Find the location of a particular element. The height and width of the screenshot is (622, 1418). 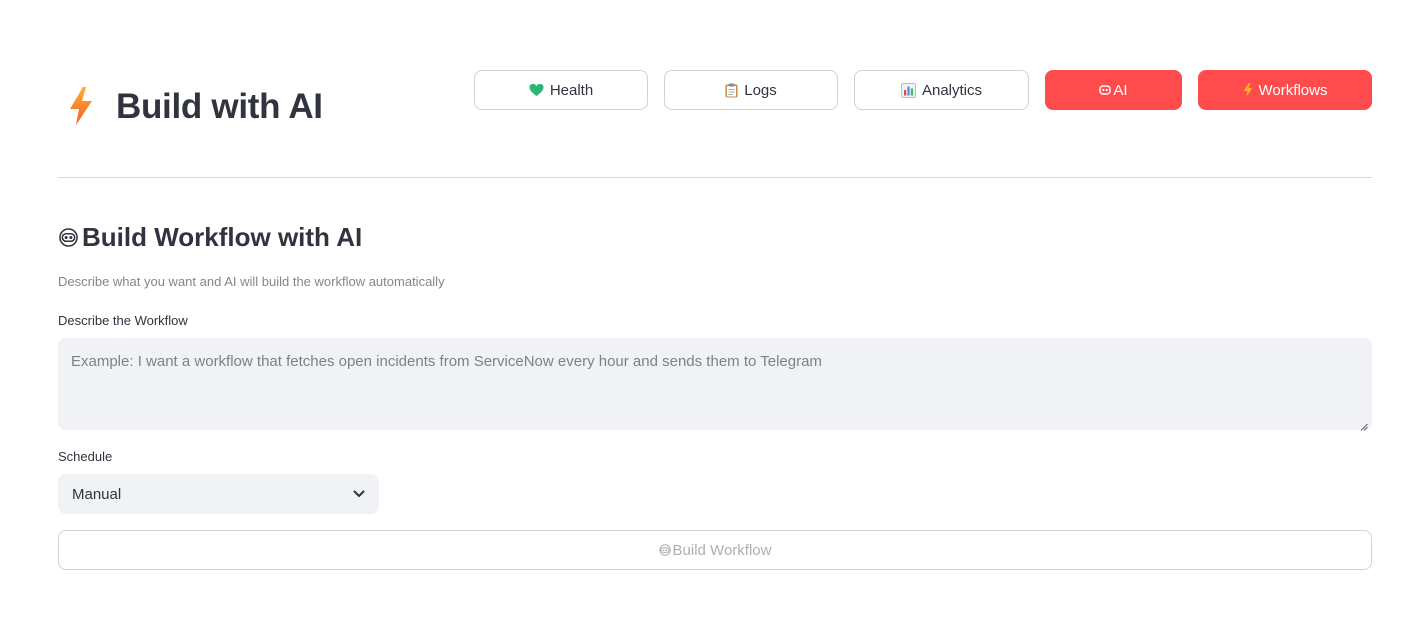

schedule-label: Schedule is located at coordinates (85, 456).